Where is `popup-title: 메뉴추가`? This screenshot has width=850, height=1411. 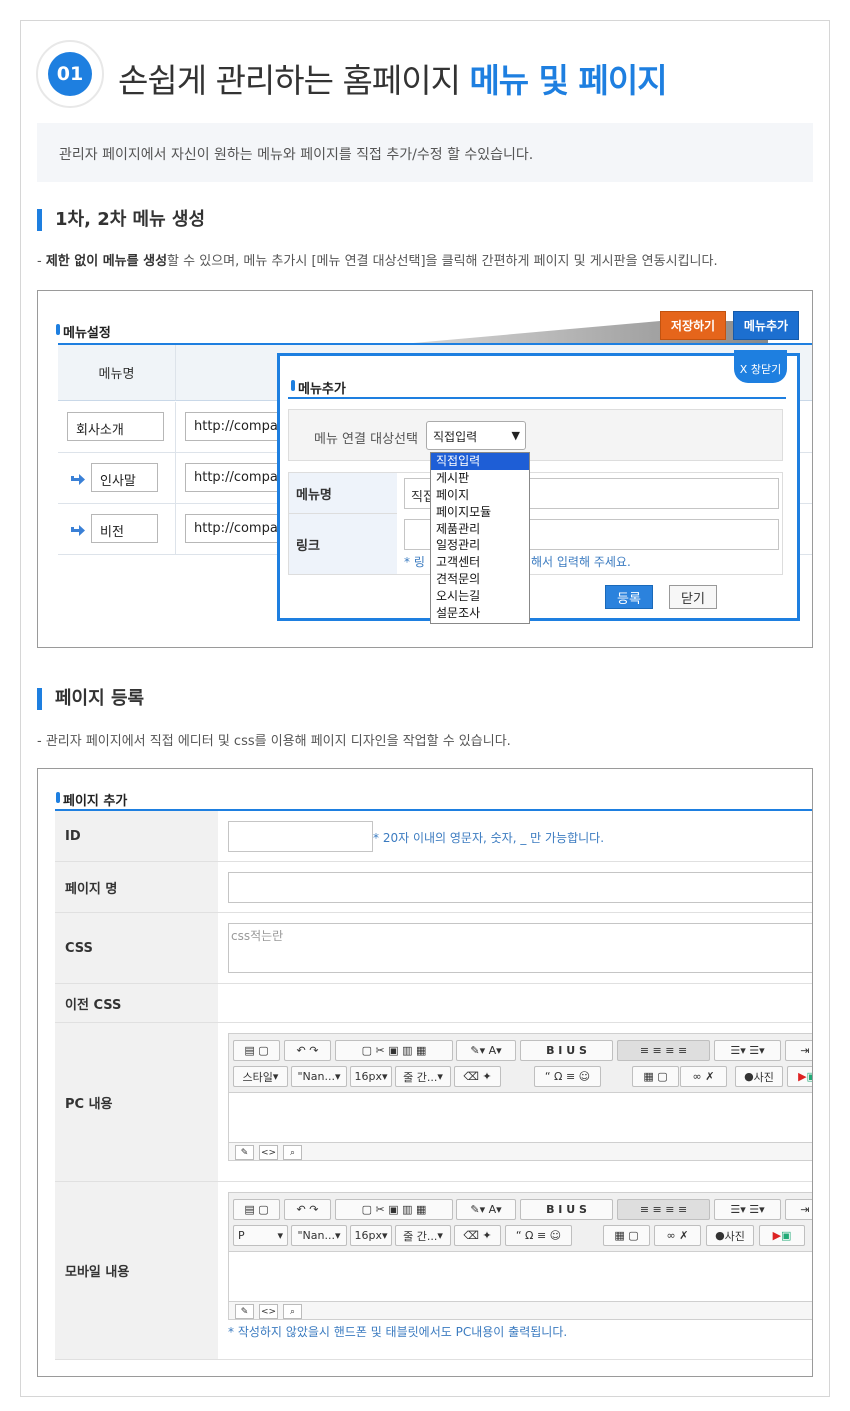 popup-title: 메뉴추가 is located at coordinates (318, 387).